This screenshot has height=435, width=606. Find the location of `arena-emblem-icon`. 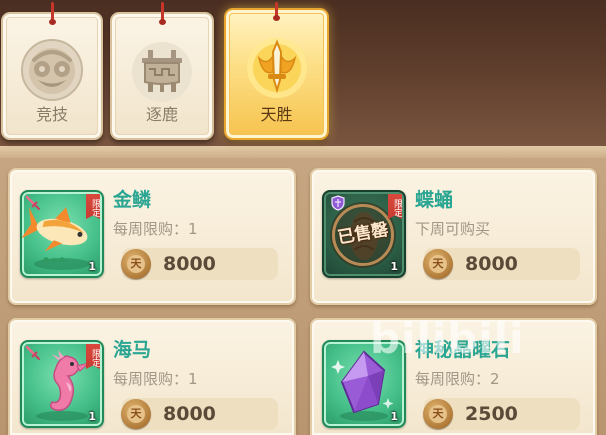

arena-emblem-icon is located at coordinates (52, 70).